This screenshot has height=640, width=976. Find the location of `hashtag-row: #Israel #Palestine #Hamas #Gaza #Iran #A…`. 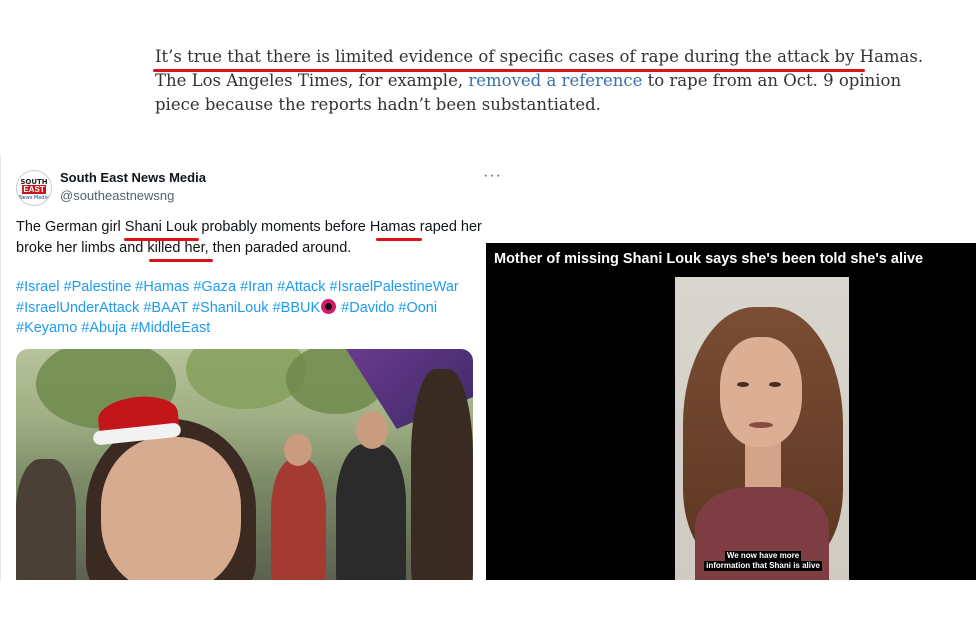

hashtag-row: #Israel #Palestine #Hamas #Gaza #Iran #A… is located at coordinates (258, 287).